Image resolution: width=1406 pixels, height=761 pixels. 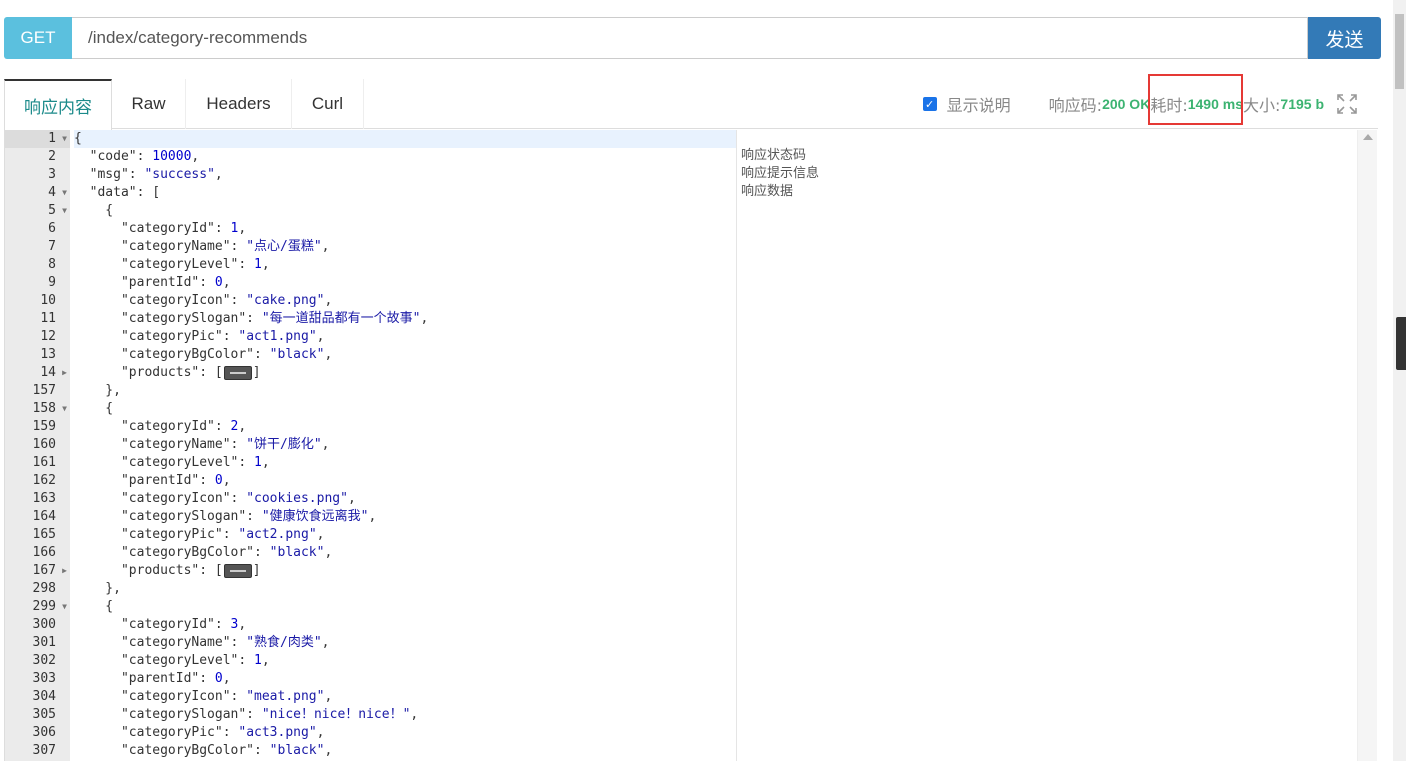 I want to click on line-number: 7, so click(x=52, y=246).